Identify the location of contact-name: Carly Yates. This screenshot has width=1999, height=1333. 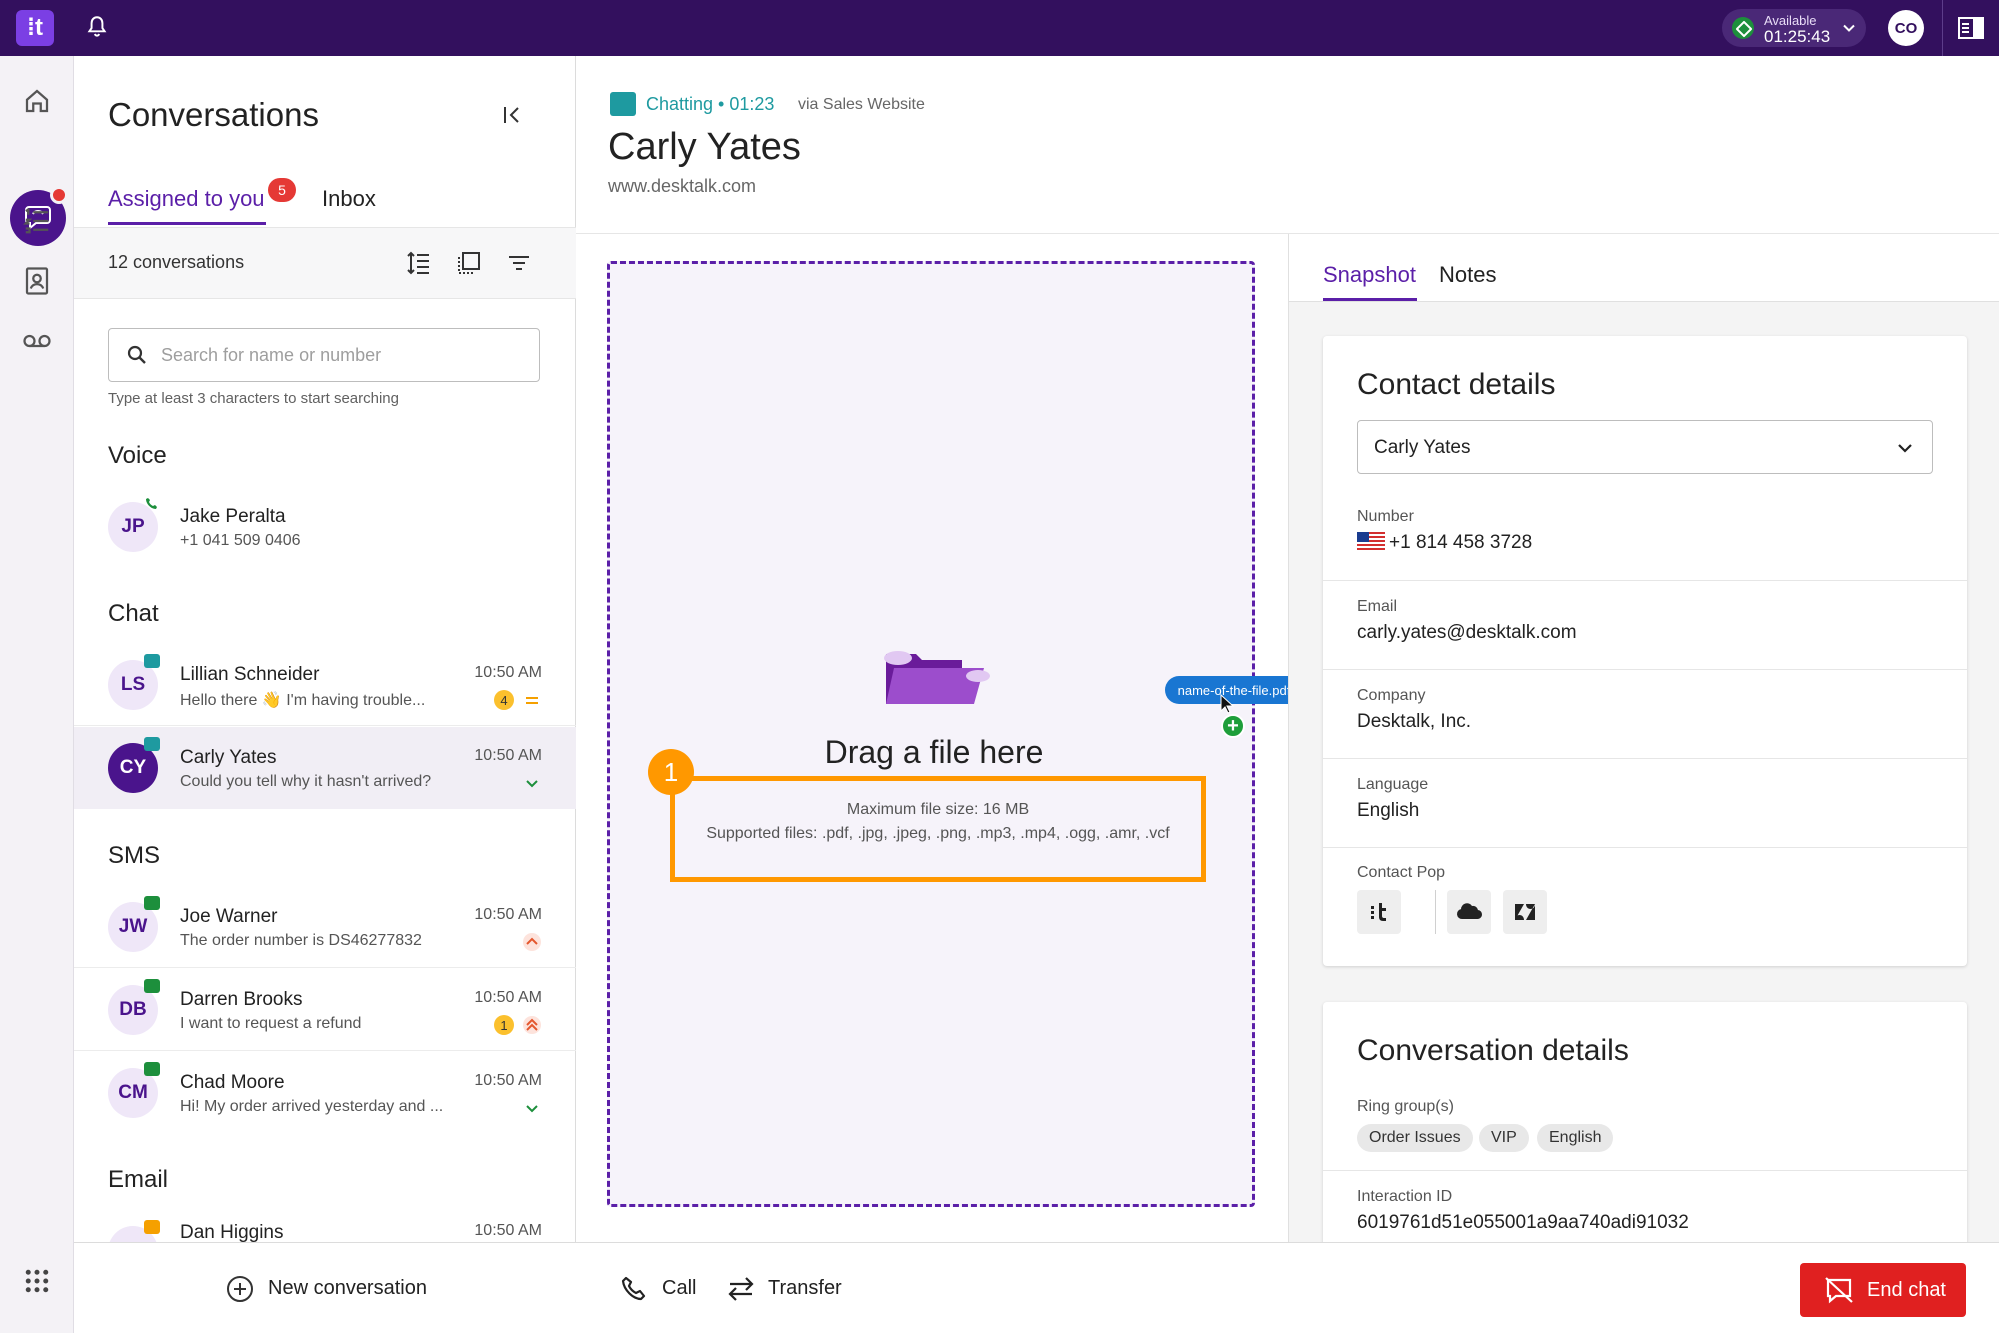
(228, 757).